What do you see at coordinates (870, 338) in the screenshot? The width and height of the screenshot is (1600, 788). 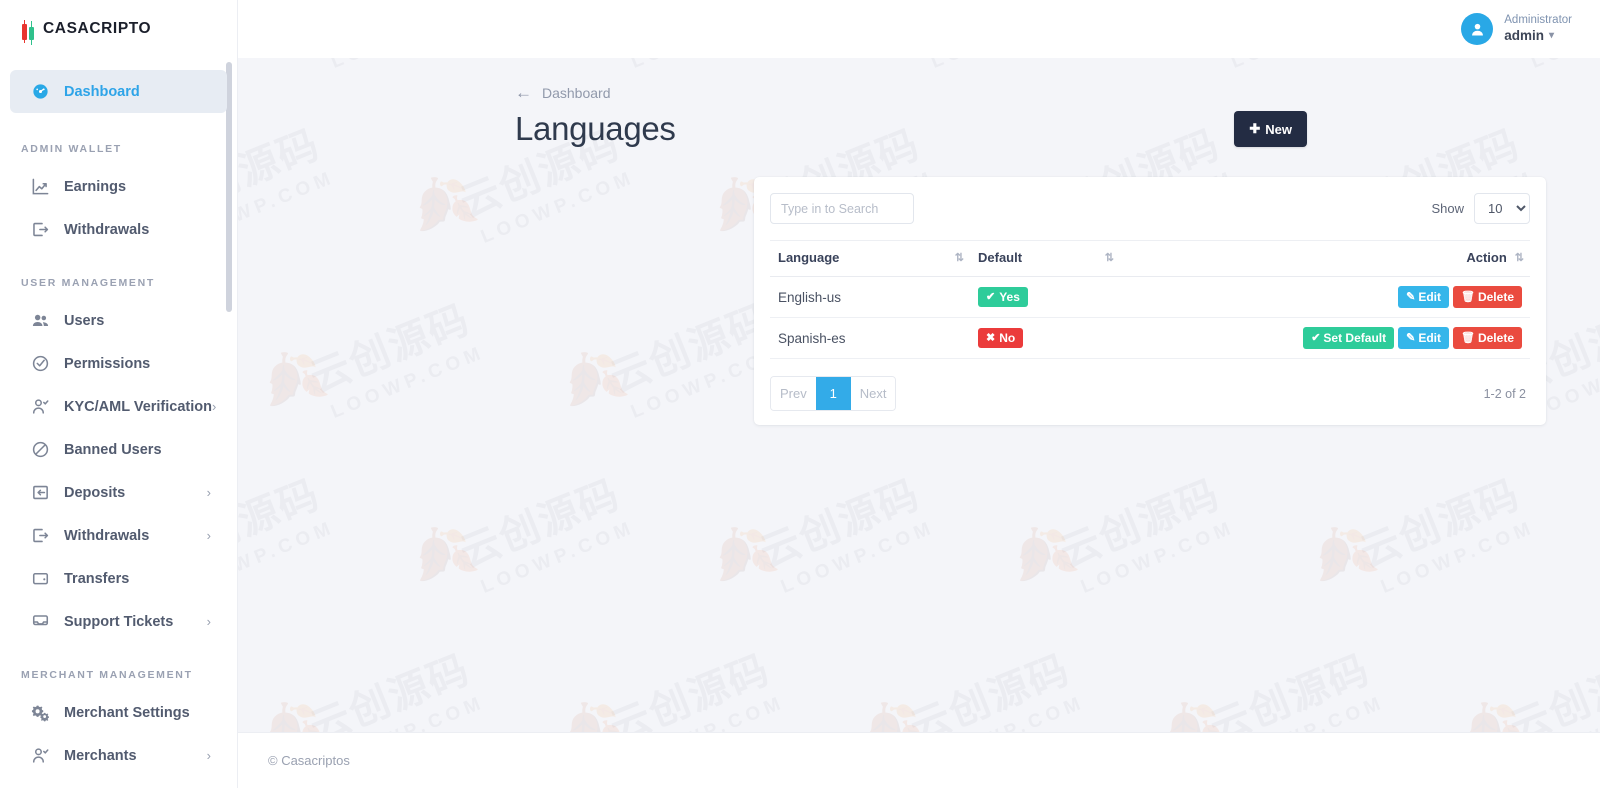 I see `cell-language: Spanish-es` at bounding box center [870, 338].